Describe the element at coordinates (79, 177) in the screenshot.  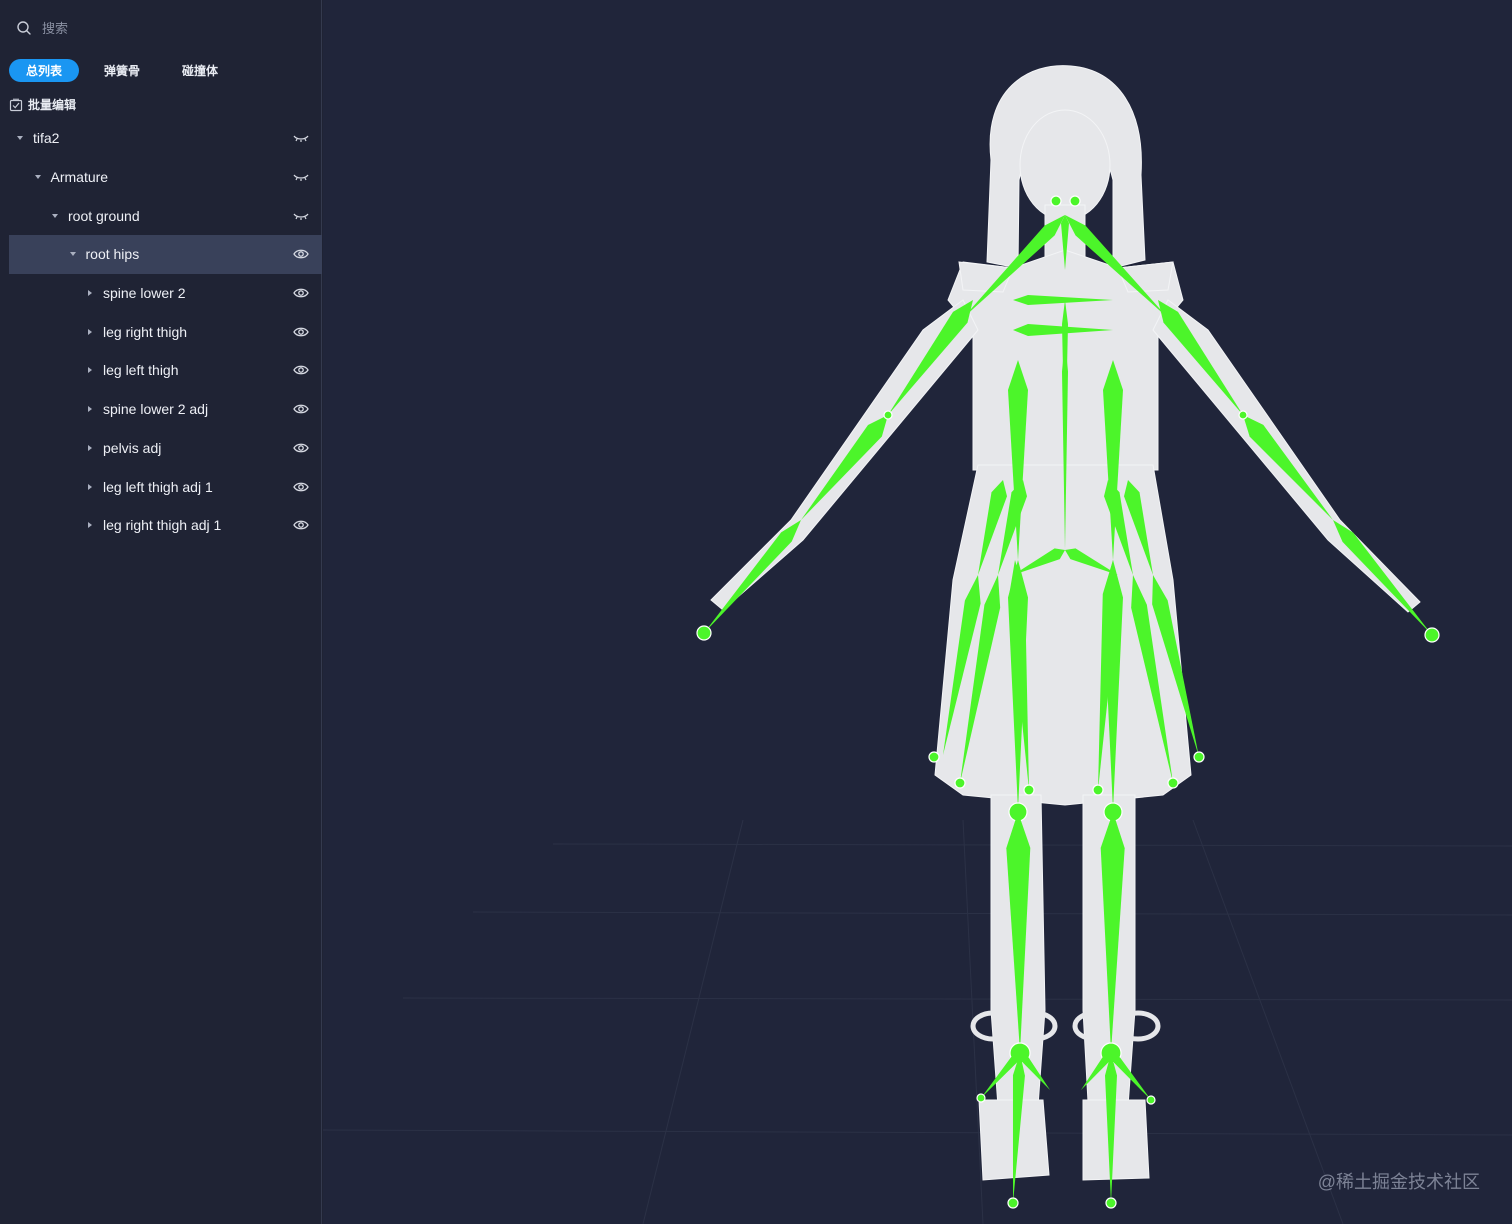
I see `tree-row-label: Armature` at that location.